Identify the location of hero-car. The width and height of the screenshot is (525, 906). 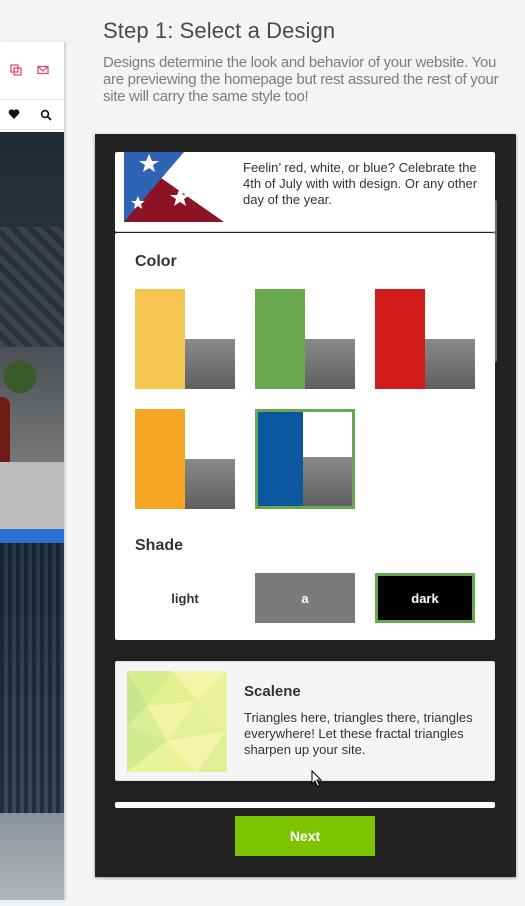
(5, 432).